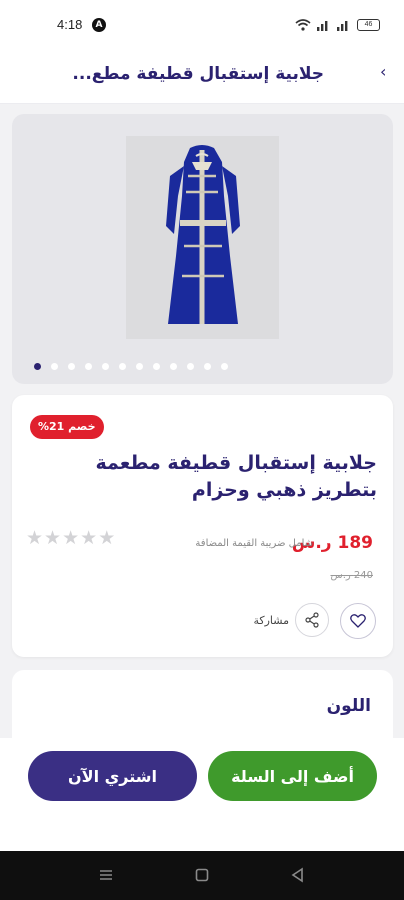  What do you see at coordinates (352, 575) in the screenshot?
I see `old-price: 240 ر.س` at bounding box center [352, 575].